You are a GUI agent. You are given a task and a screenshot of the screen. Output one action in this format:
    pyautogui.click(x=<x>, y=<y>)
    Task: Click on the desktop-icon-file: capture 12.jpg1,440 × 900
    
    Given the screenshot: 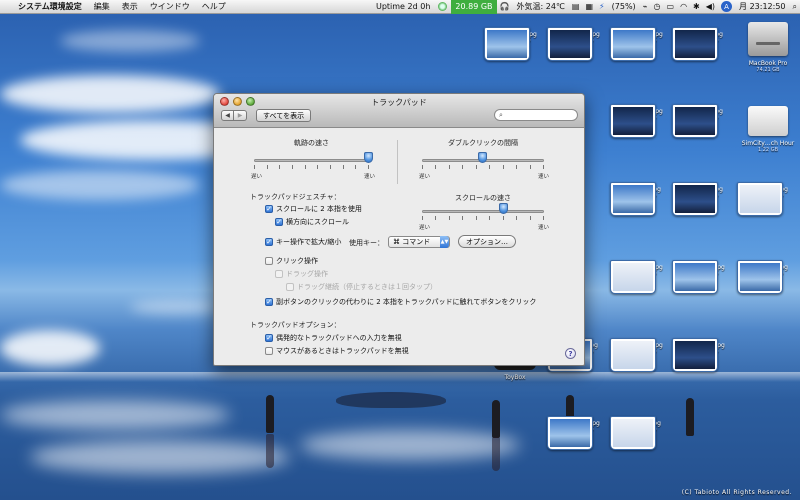 What is the action you would take?
    pyautogui.click(x=641, y=121)
    